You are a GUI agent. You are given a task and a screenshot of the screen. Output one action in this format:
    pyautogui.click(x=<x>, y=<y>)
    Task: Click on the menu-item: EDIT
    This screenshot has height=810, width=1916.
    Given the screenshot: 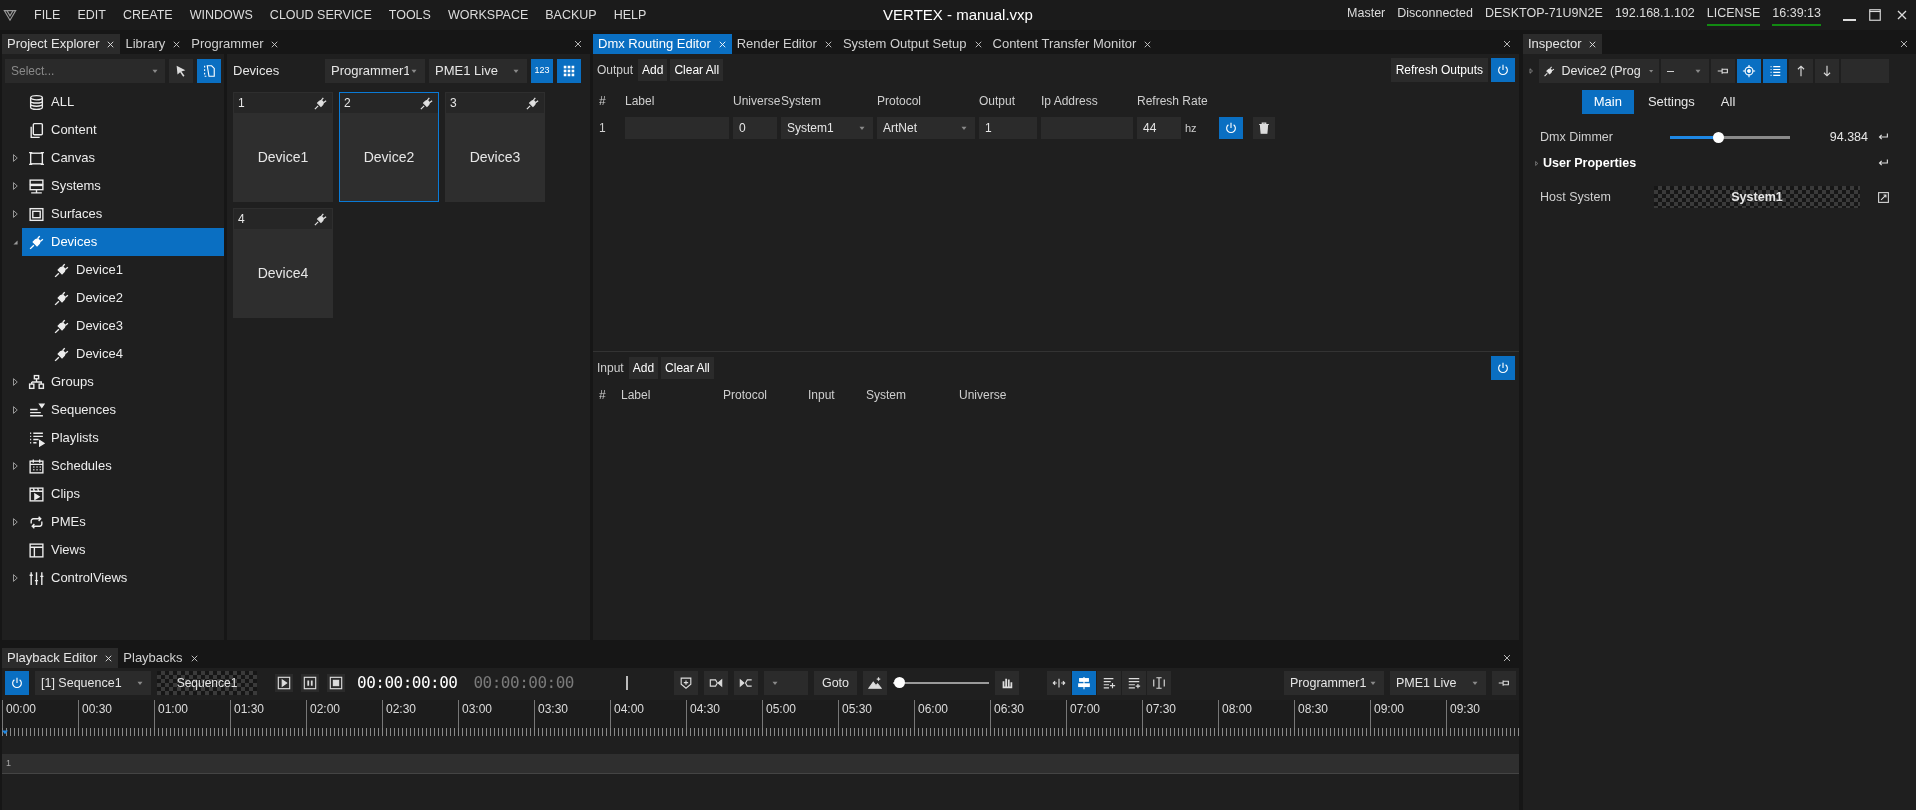 What is the action you would take?
    pyautogui.click(x=91, y=15)
    